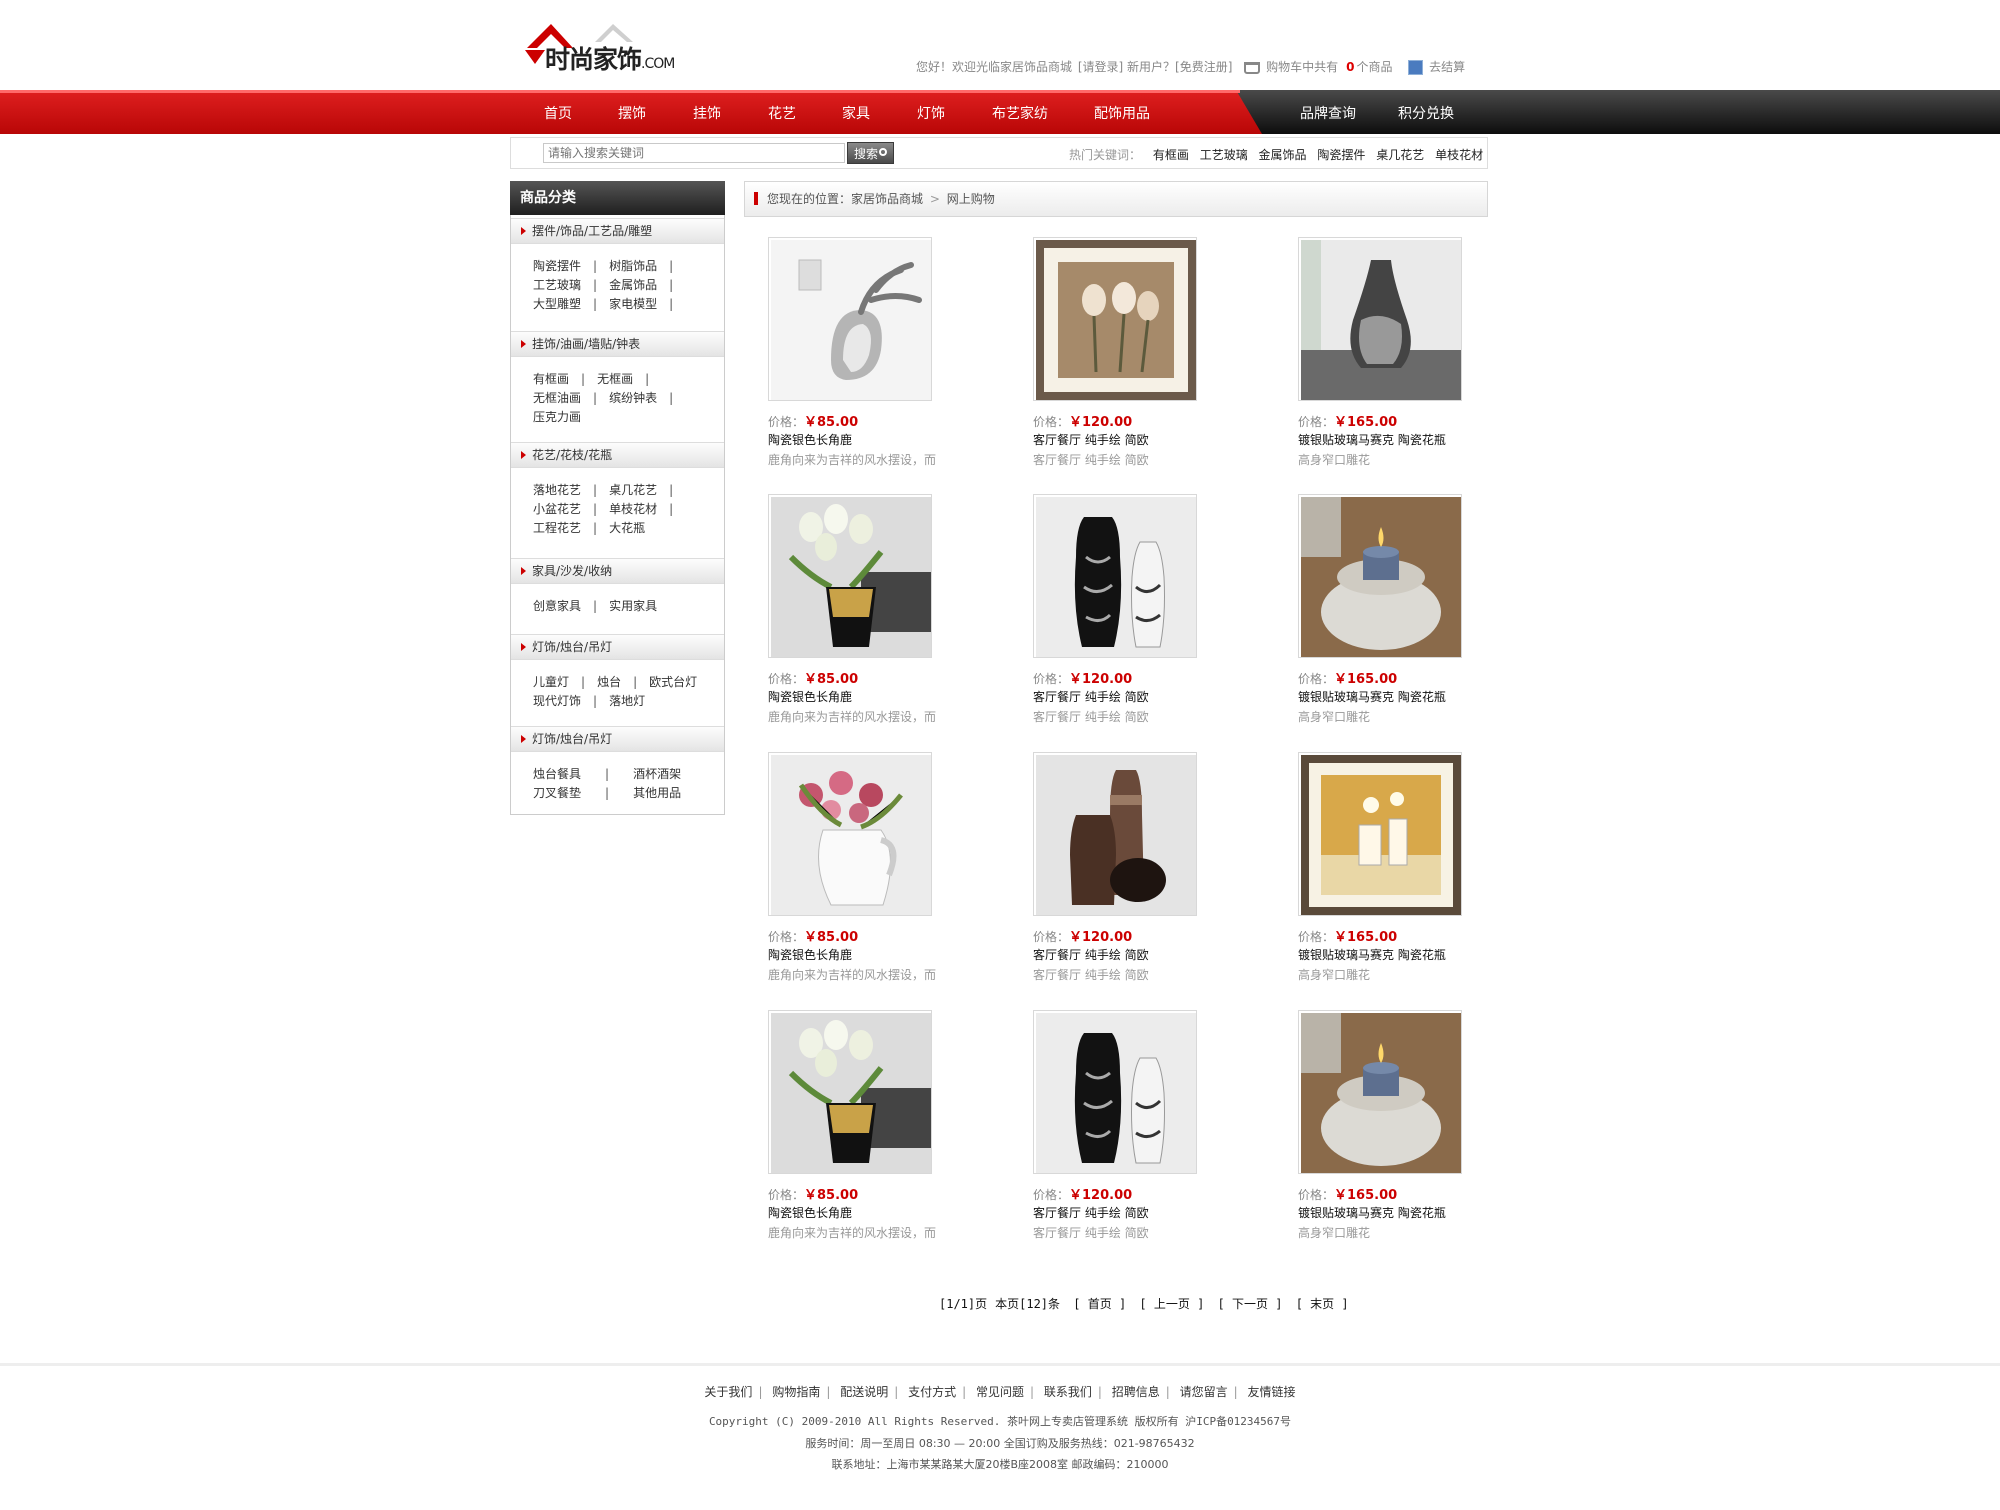 This screenshot has height=1510, width=2000. What do you see at coordinates (594, 49) in the screenshot?
I see `site-logo: 时尚家饰.COM` at bounding box center [594, 49].